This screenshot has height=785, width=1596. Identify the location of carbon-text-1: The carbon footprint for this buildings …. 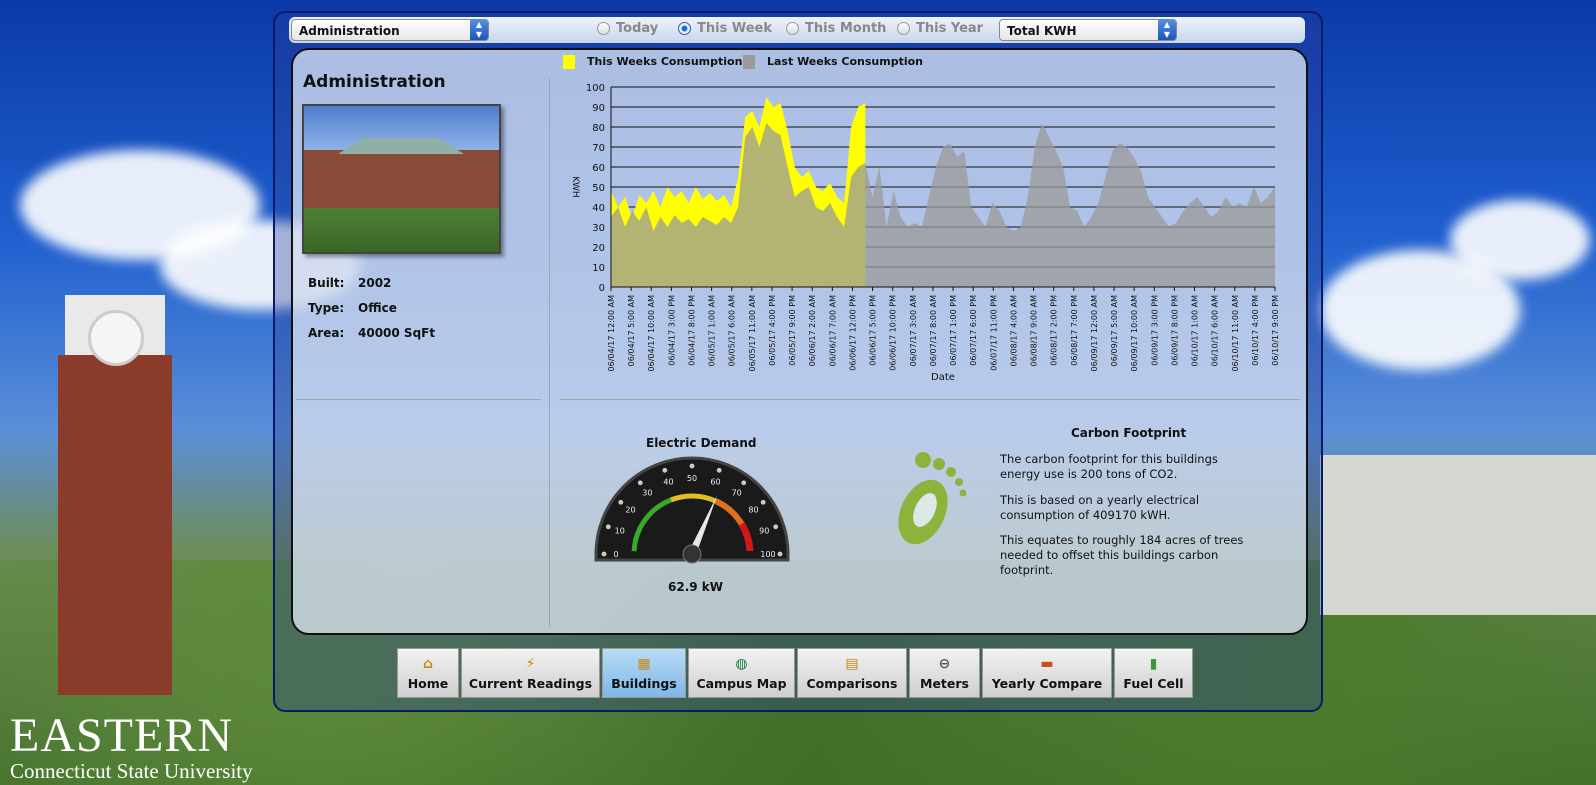
(1109, 466).